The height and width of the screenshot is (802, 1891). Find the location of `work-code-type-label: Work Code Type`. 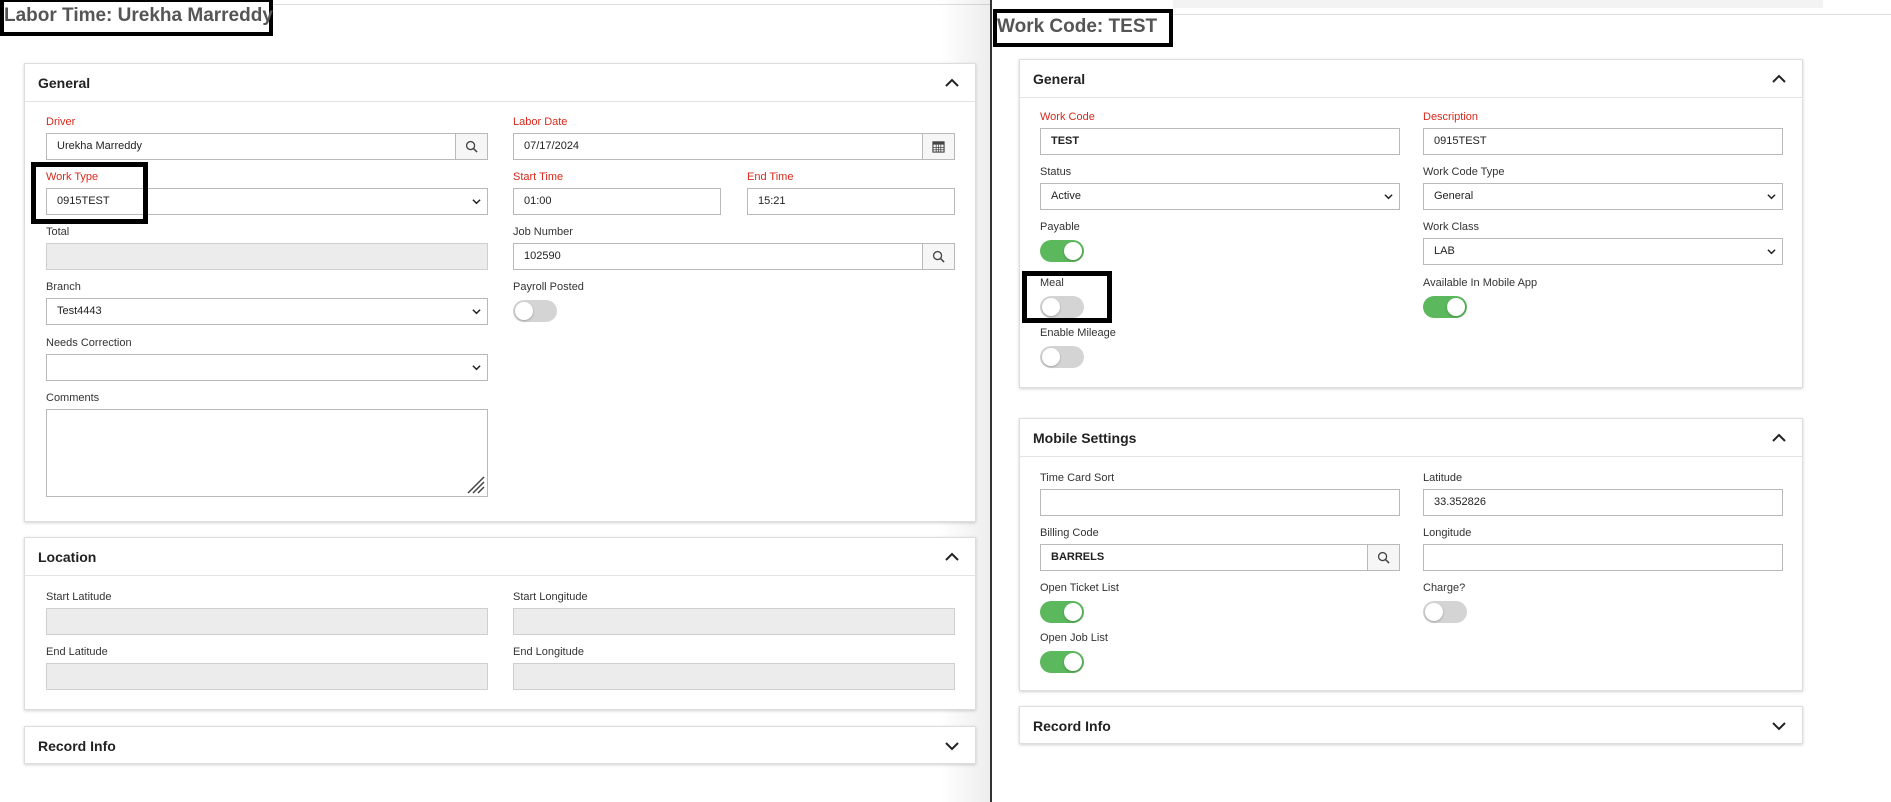

work-code-type-label: Work Code Type is located at coordinates (1464, 172).